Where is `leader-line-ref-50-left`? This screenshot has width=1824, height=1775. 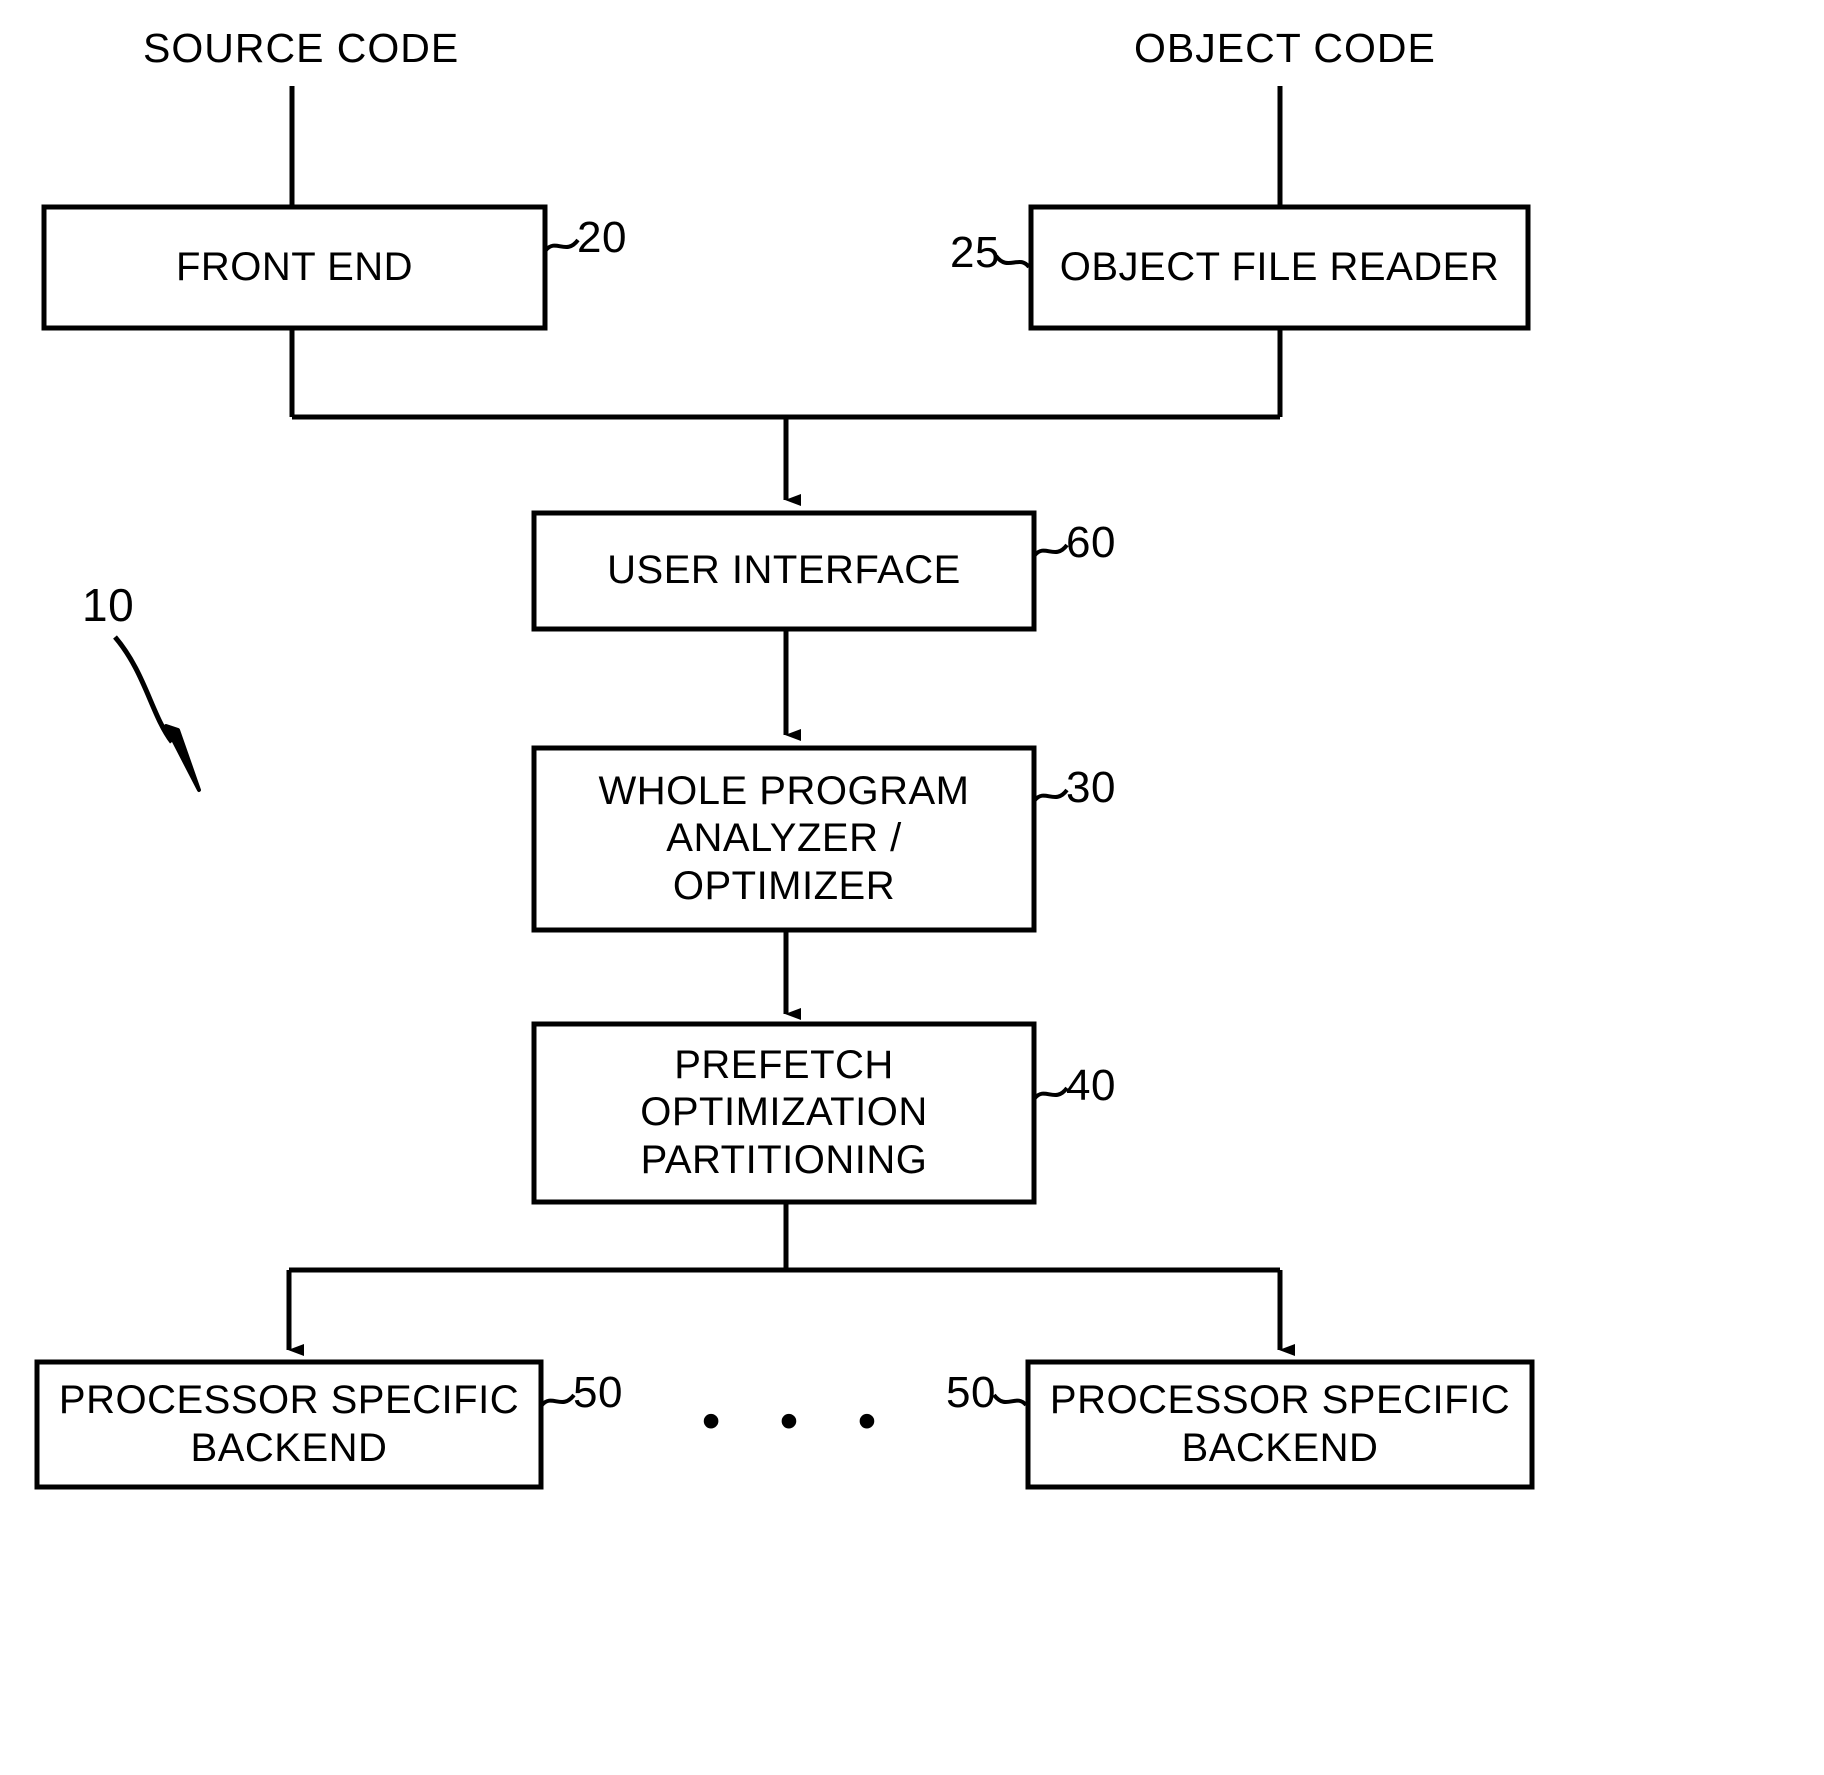 leader-line-ref-50-left is located at coordinates (558, 1400).